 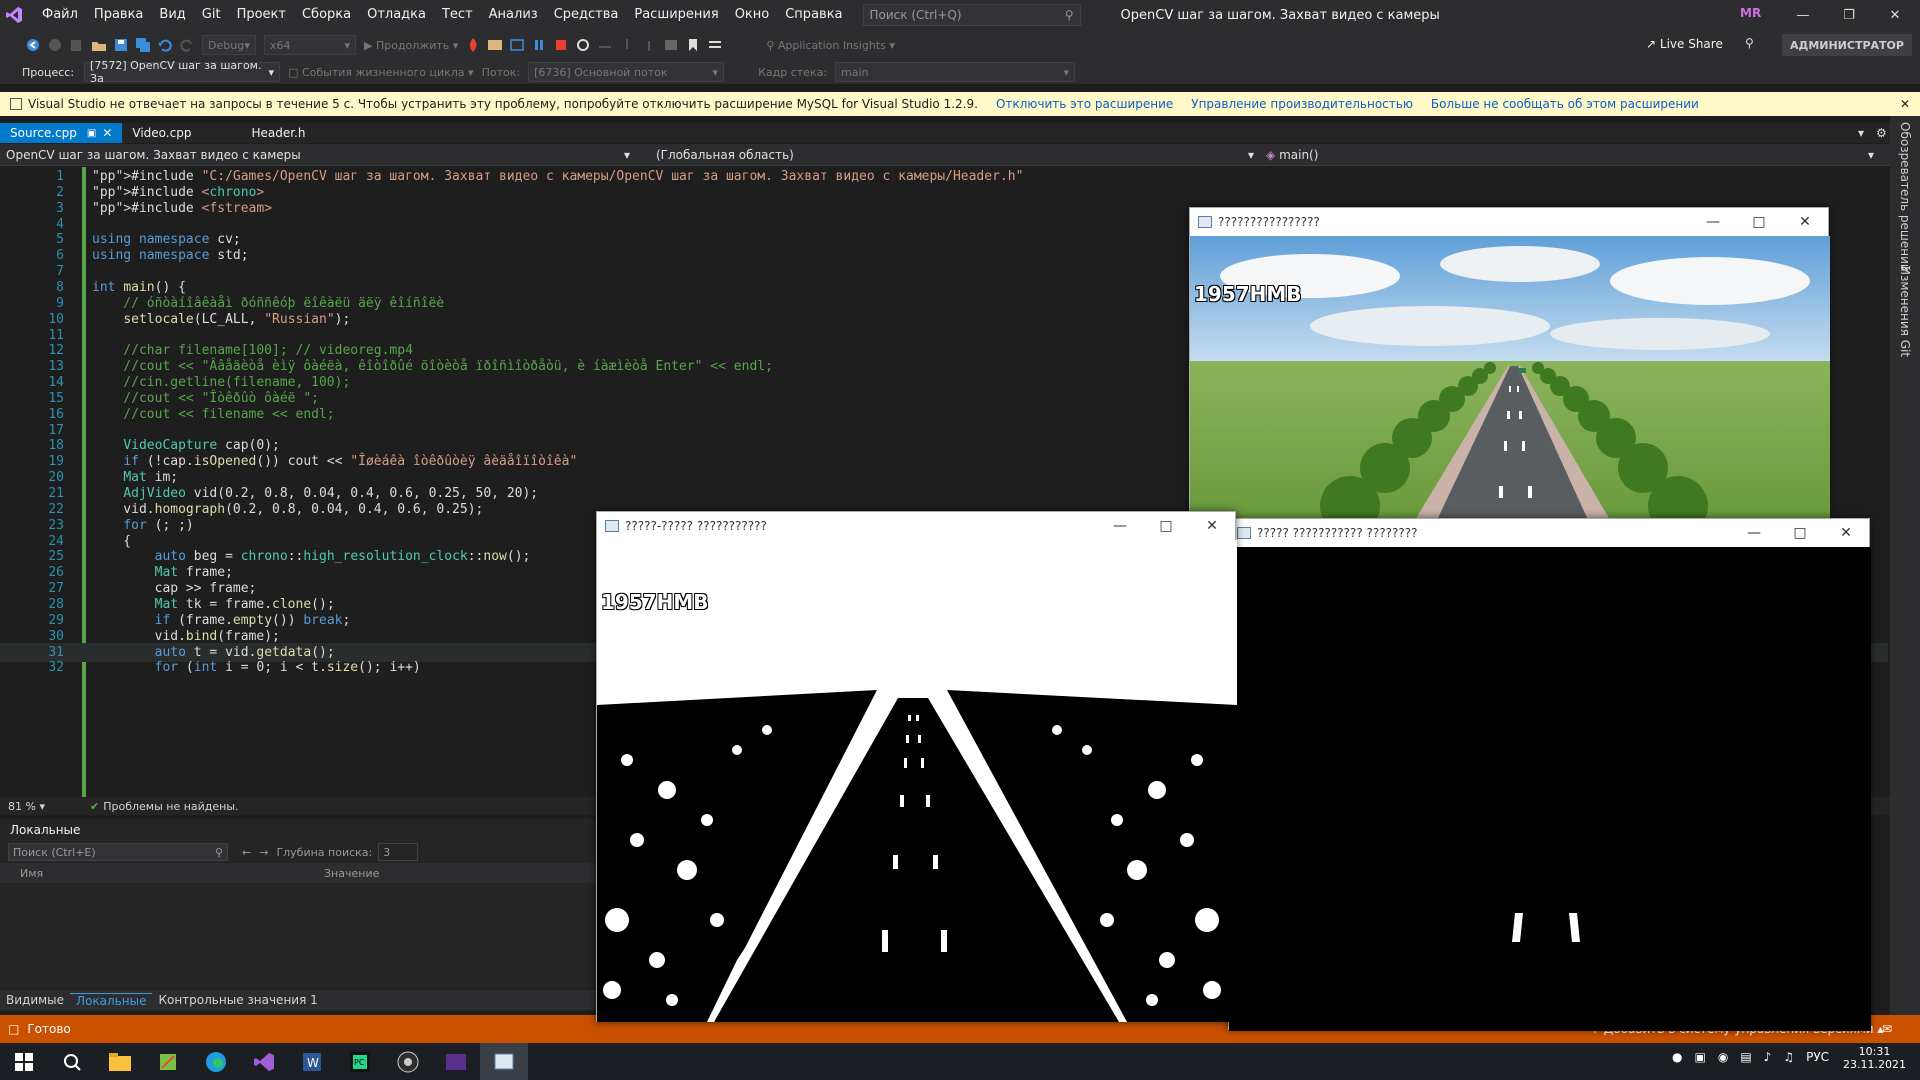 What do you see at coordinates (626, 72) in the screenshot?
I see `thread-select: [6736] Основной поток ▾` at bounding box center [626, 72].